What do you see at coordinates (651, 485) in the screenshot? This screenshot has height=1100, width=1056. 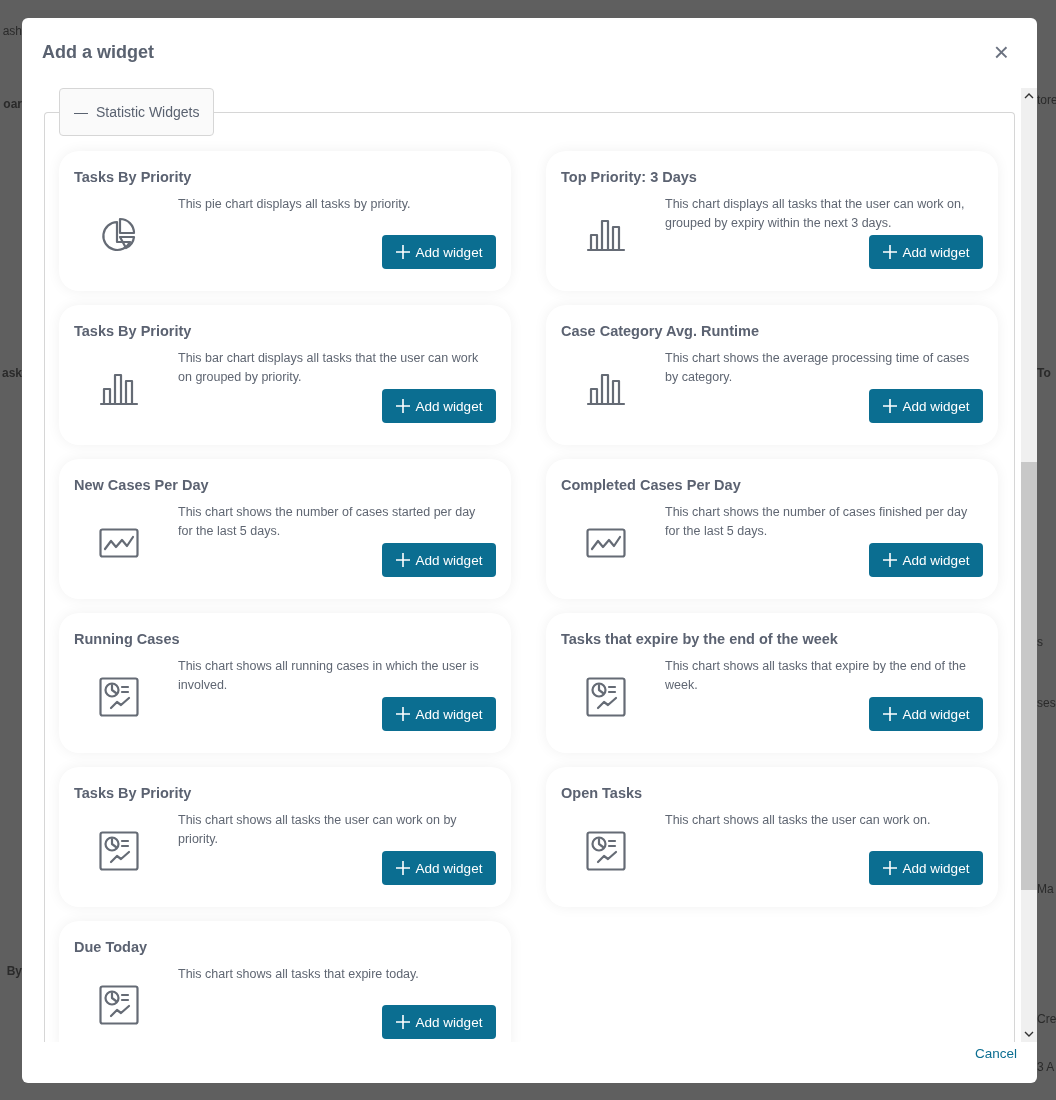 I see `widget-title: Completed Cases Per Day` at bounding box center [651, 485].